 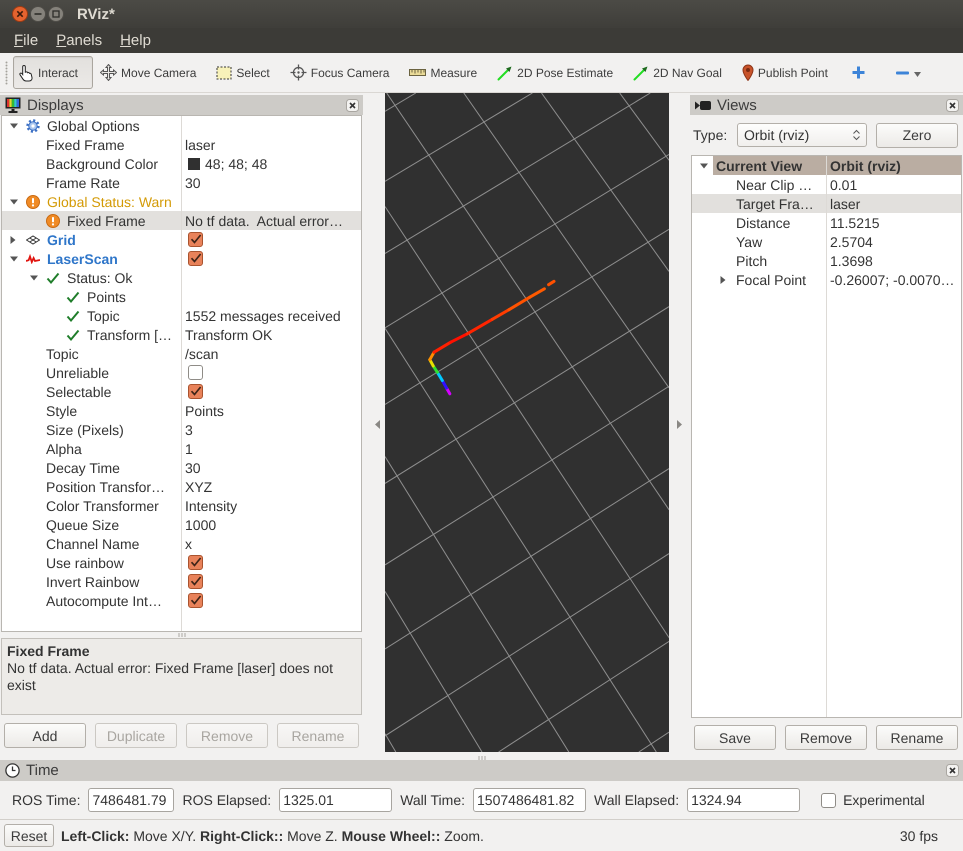 I want to click on field-label: Wall Elapsed:, so click(x=637, y=800).